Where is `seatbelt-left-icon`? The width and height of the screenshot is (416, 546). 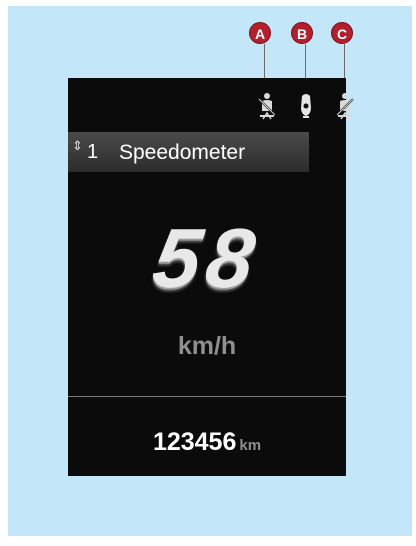
seatbelt-left-icon is located at coordinates (267, 106).